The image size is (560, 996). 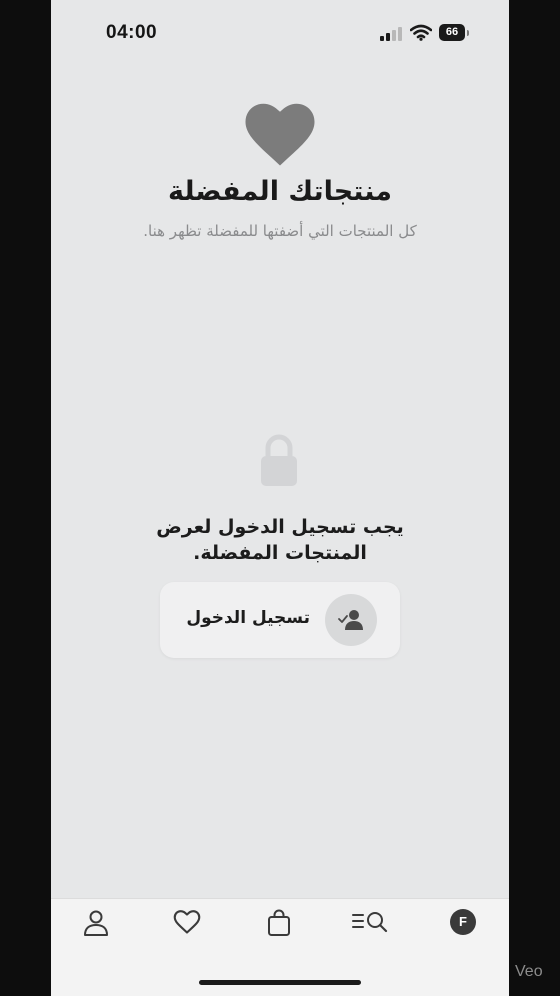 I want to click on lock-icon, so click(x=279, y=460).